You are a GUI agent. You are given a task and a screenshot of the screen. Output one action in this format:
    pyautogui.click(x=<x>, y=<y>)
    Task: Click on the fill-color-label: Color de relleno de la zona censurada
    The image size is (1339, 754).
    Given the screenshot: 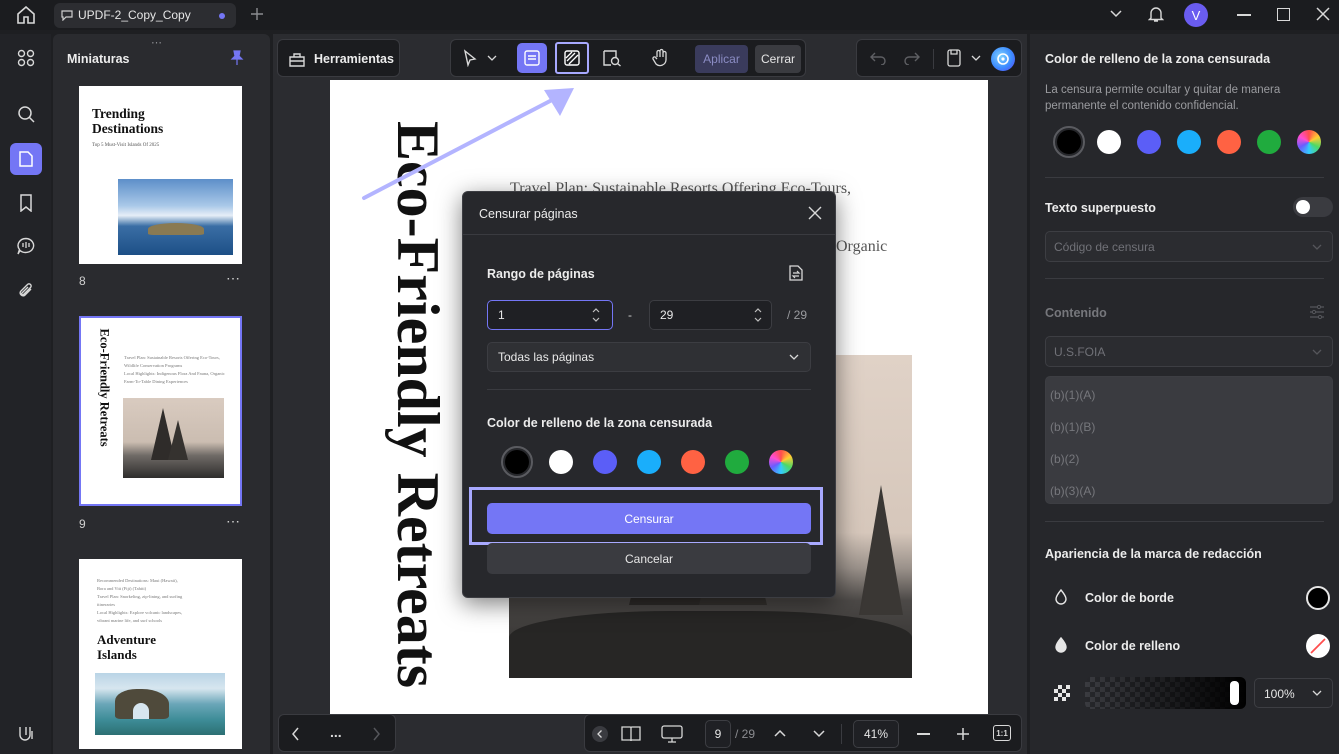 What is the action you would take?
    pyautogui.click(x=600, y=423)
    